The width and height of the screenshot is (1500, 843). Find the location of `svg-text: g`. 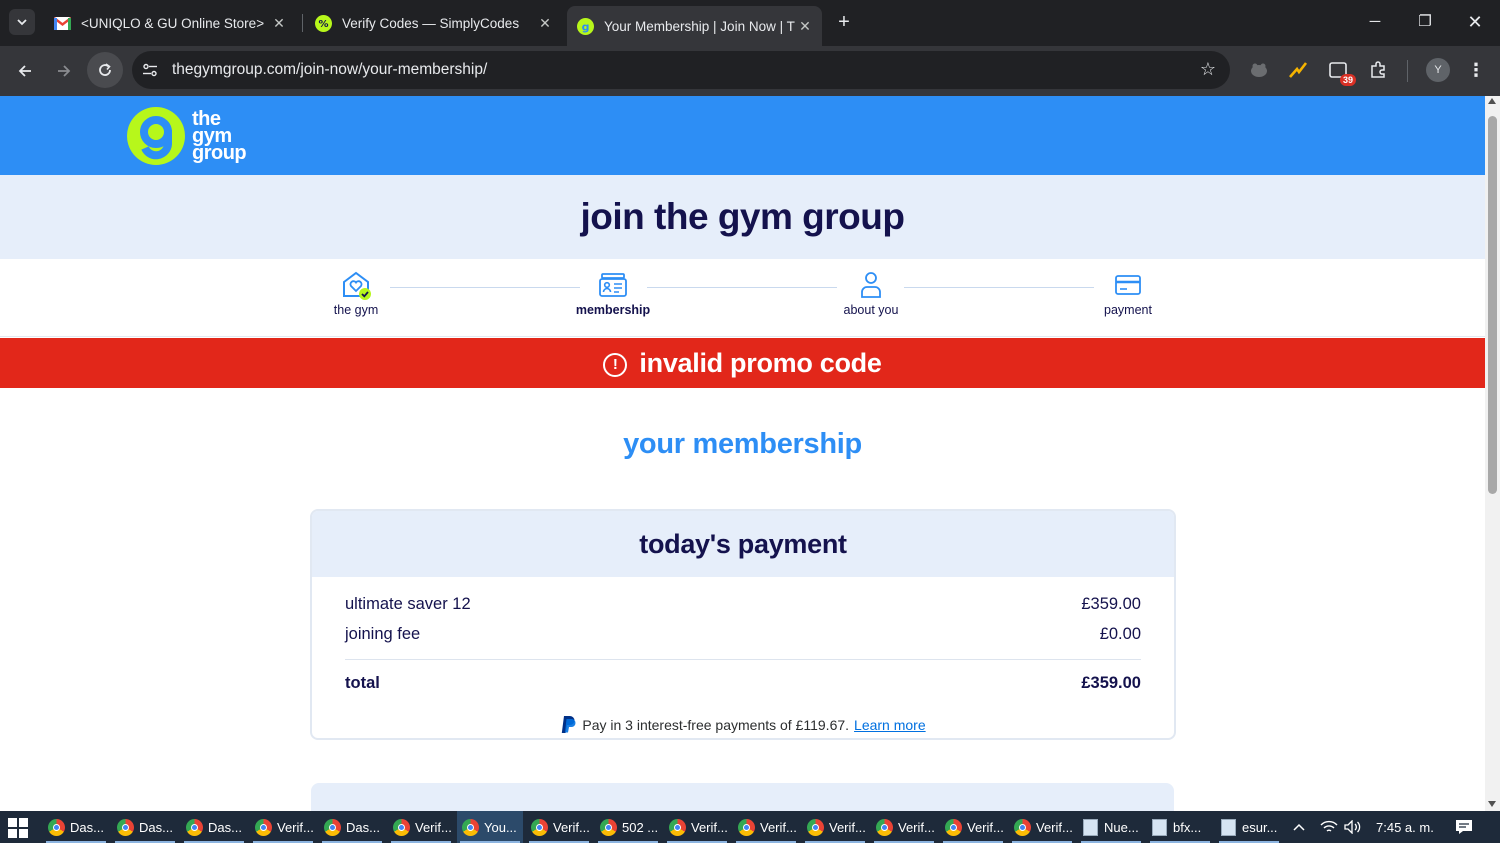

svg-text: g is located at coordinates (586, 26).